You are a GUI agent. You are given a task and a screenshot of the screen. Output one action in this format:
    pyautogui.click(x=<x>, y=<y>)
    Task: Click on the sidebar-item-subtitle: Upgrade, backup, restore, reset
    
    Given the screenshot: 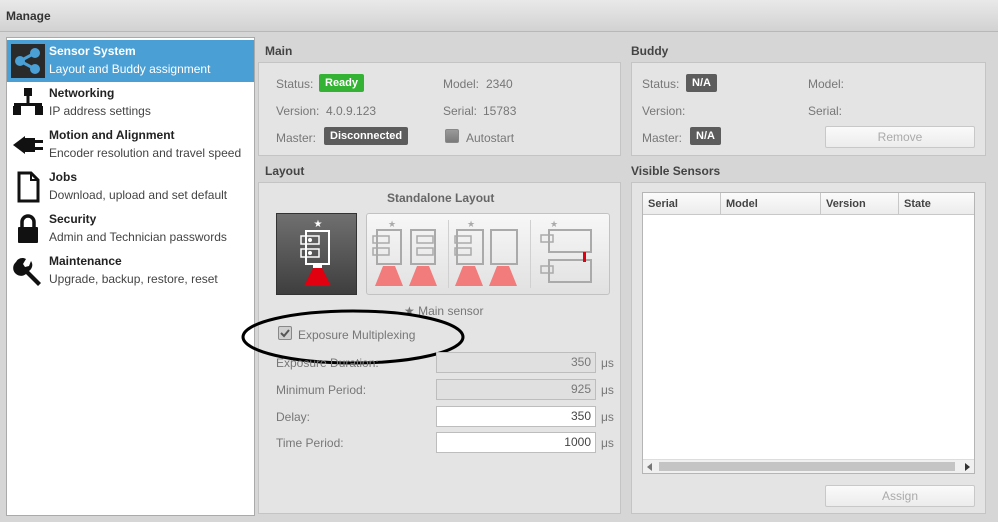 What is the action you would take?
    pyautogui.click(x=133, y=279)
    